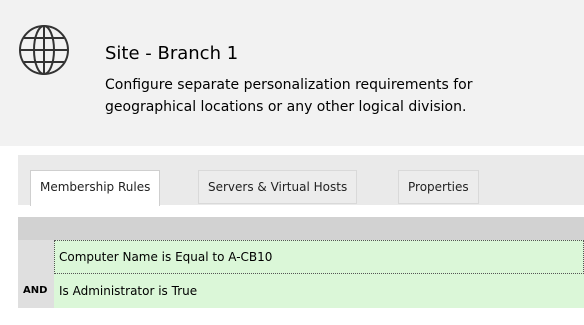 The width and height of the screenshot is (584, 325). What do you see at coordinates (36, 257) in the screenshot?
I see `rule-operator` at bounding box center [36, 257].